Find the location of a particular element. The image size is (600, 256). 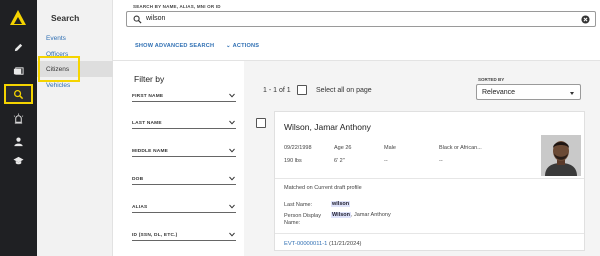

icon-rail is located at coordinates (18, 128).